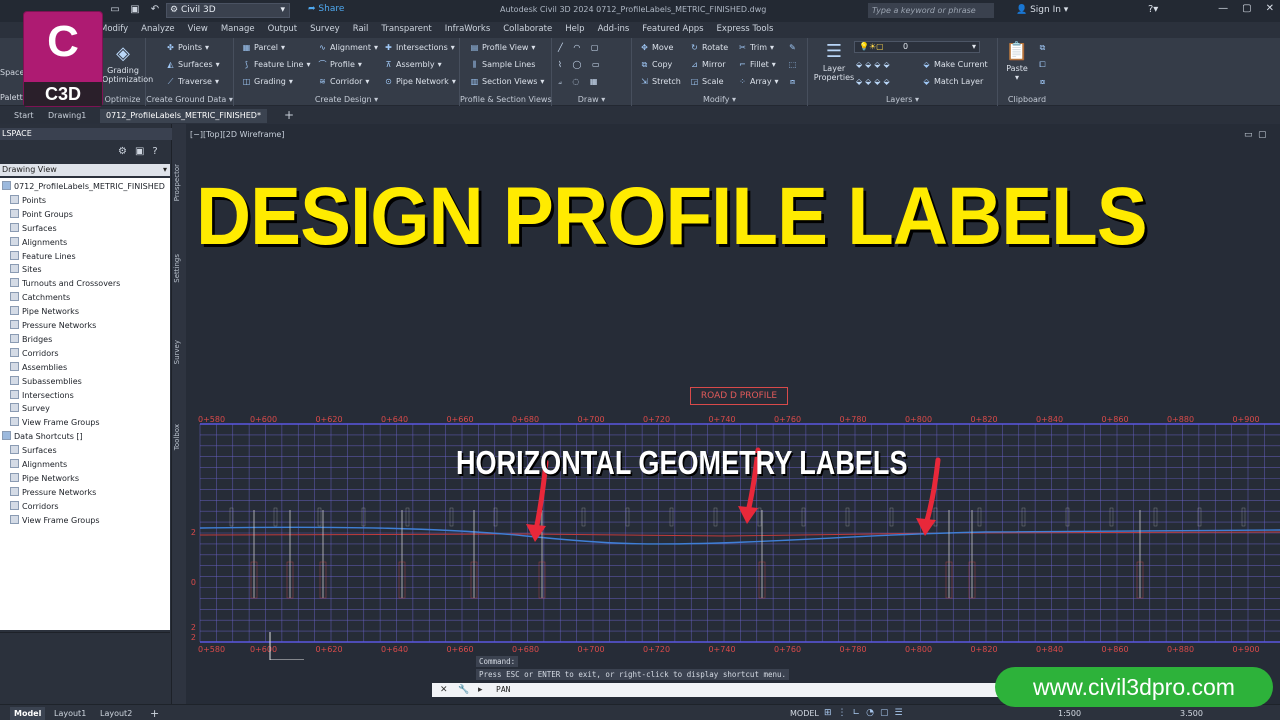 Image resolution: width=1280 pixels, height=720 pixels. I want to click on modify-title: Modify ▾, so click(719, 99).